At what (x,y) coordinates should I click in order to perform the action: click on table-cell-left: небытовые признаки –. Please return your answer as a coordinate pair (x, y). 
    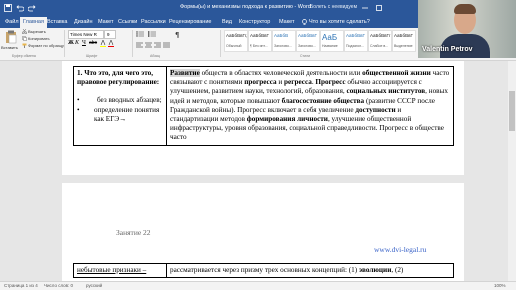
    Looking at the image, I should click on (120, 270).